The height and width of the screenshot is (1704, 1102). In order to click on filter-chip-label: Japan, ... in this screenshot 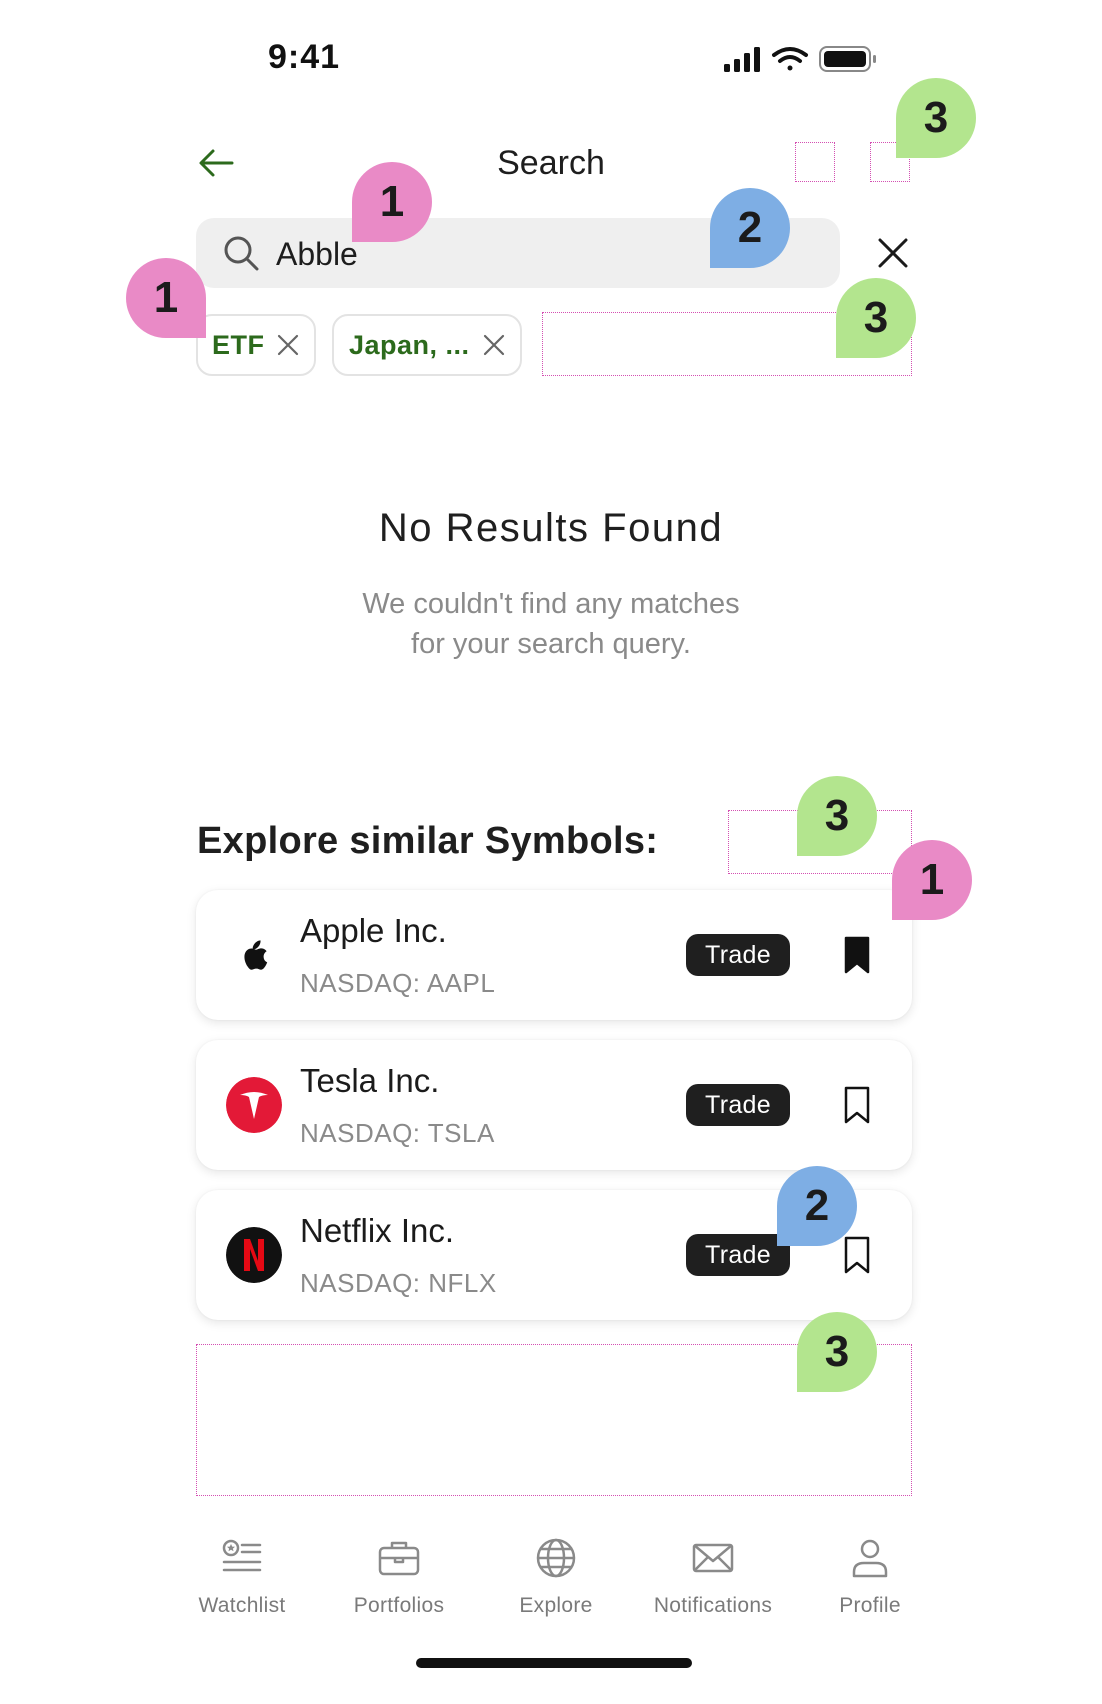, I will do `click(409, 345)`.